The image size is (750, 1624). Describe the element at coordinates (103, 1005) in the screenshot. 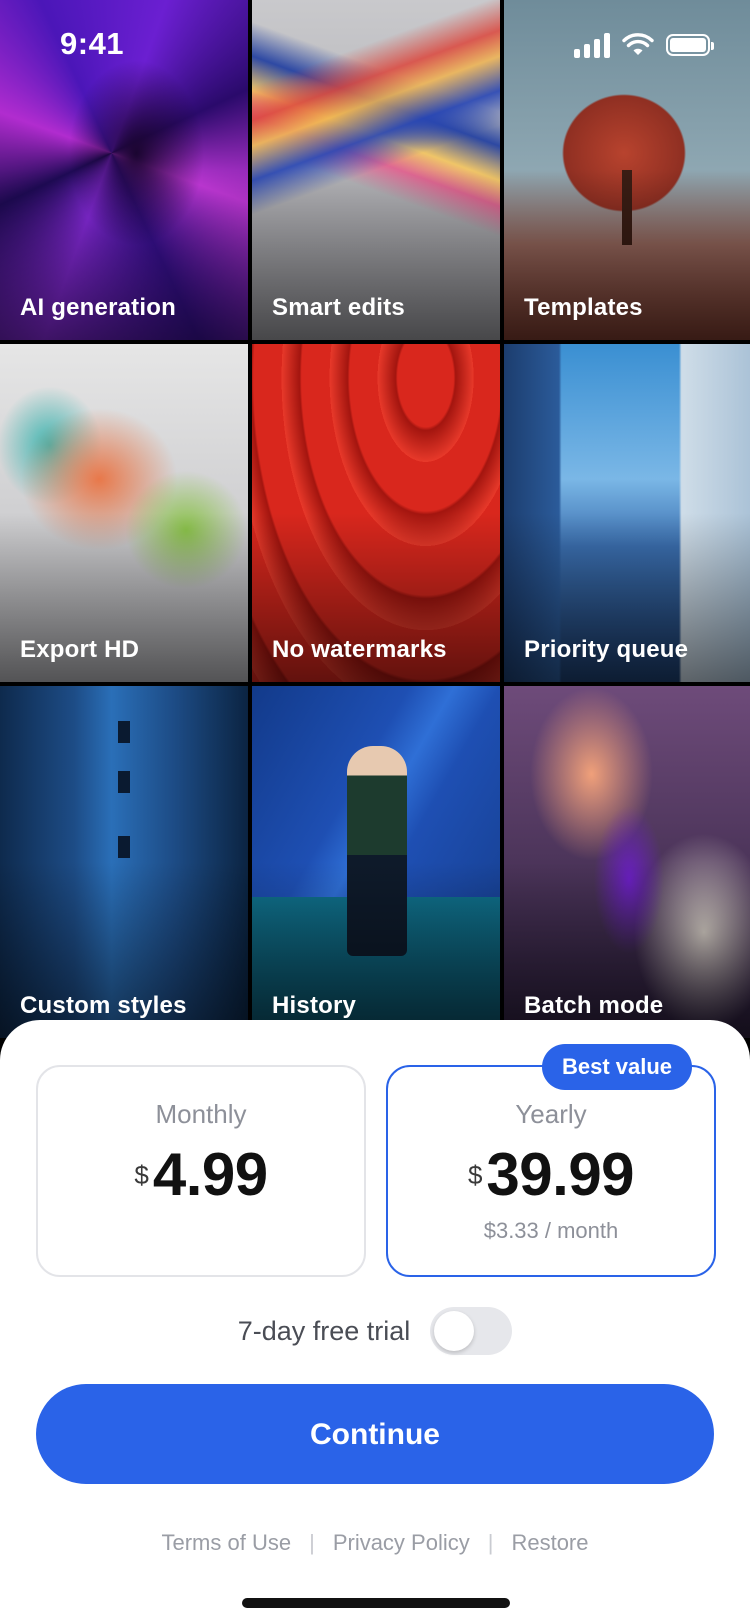

I see `feature-label: Custom styles` at that location.